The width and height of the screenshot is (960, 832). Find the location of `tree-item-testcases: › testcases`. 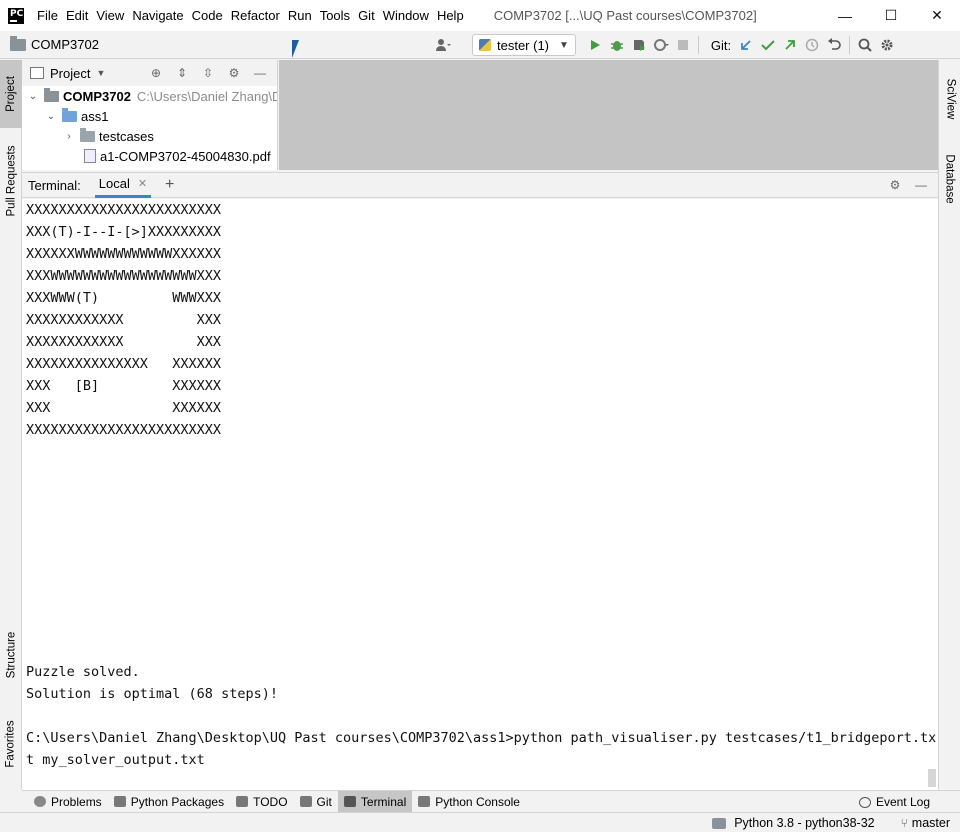

tree-item-testcases: › testcases is located at coordinates (108, 136).